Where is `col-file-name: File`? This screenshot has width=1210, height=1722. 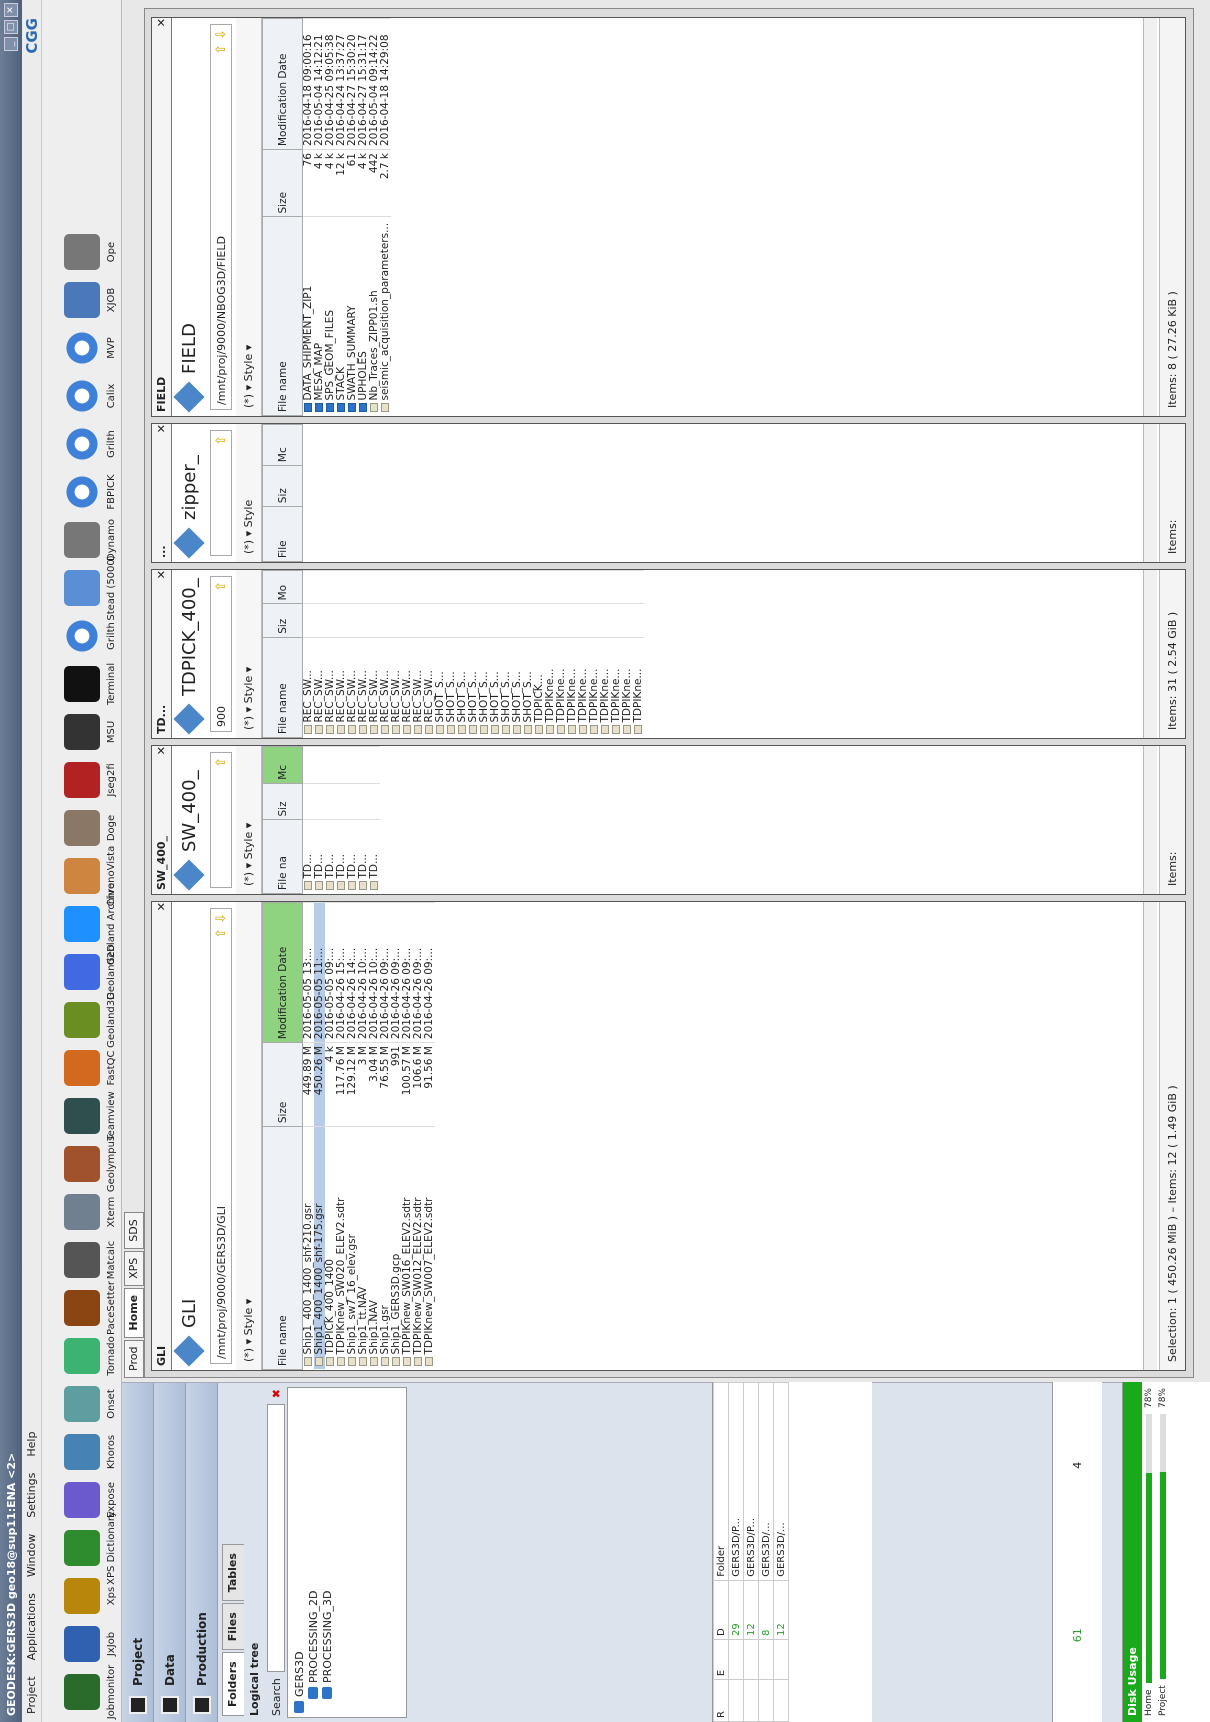 col-file-name: File is located at coordinates (282, 534).